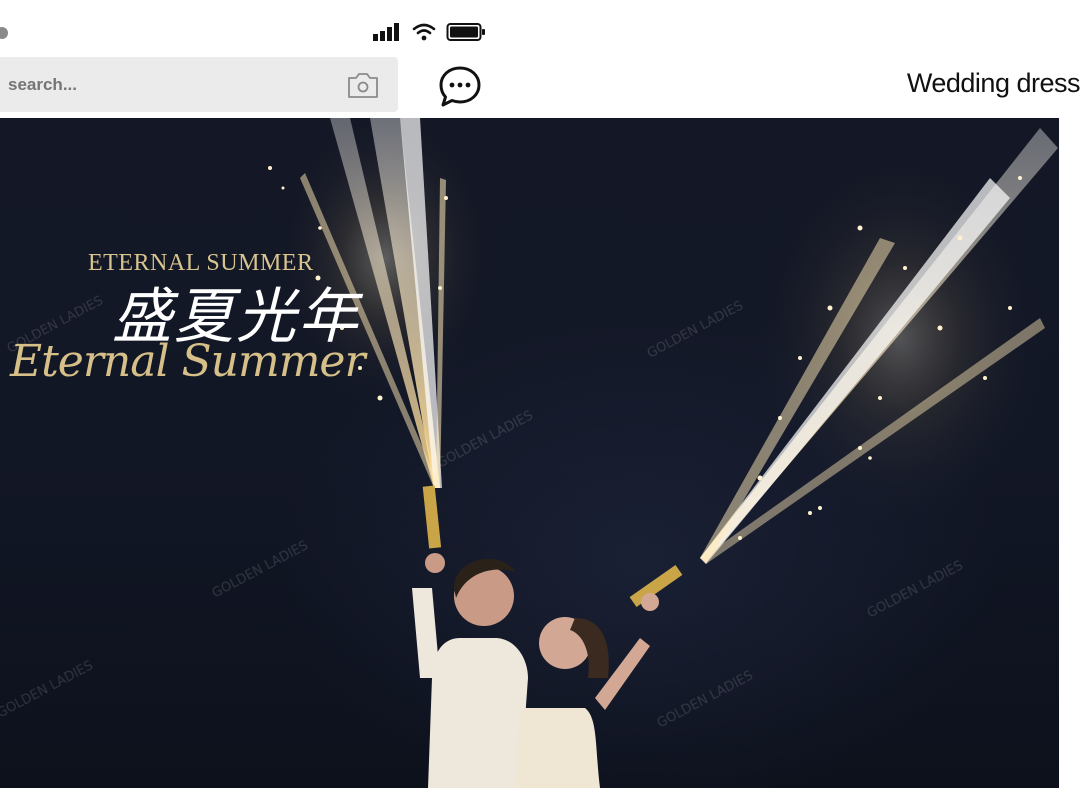  Describe the element at coordinates (424, 32) in the screenshot. I see `wifi-icon` at that location.